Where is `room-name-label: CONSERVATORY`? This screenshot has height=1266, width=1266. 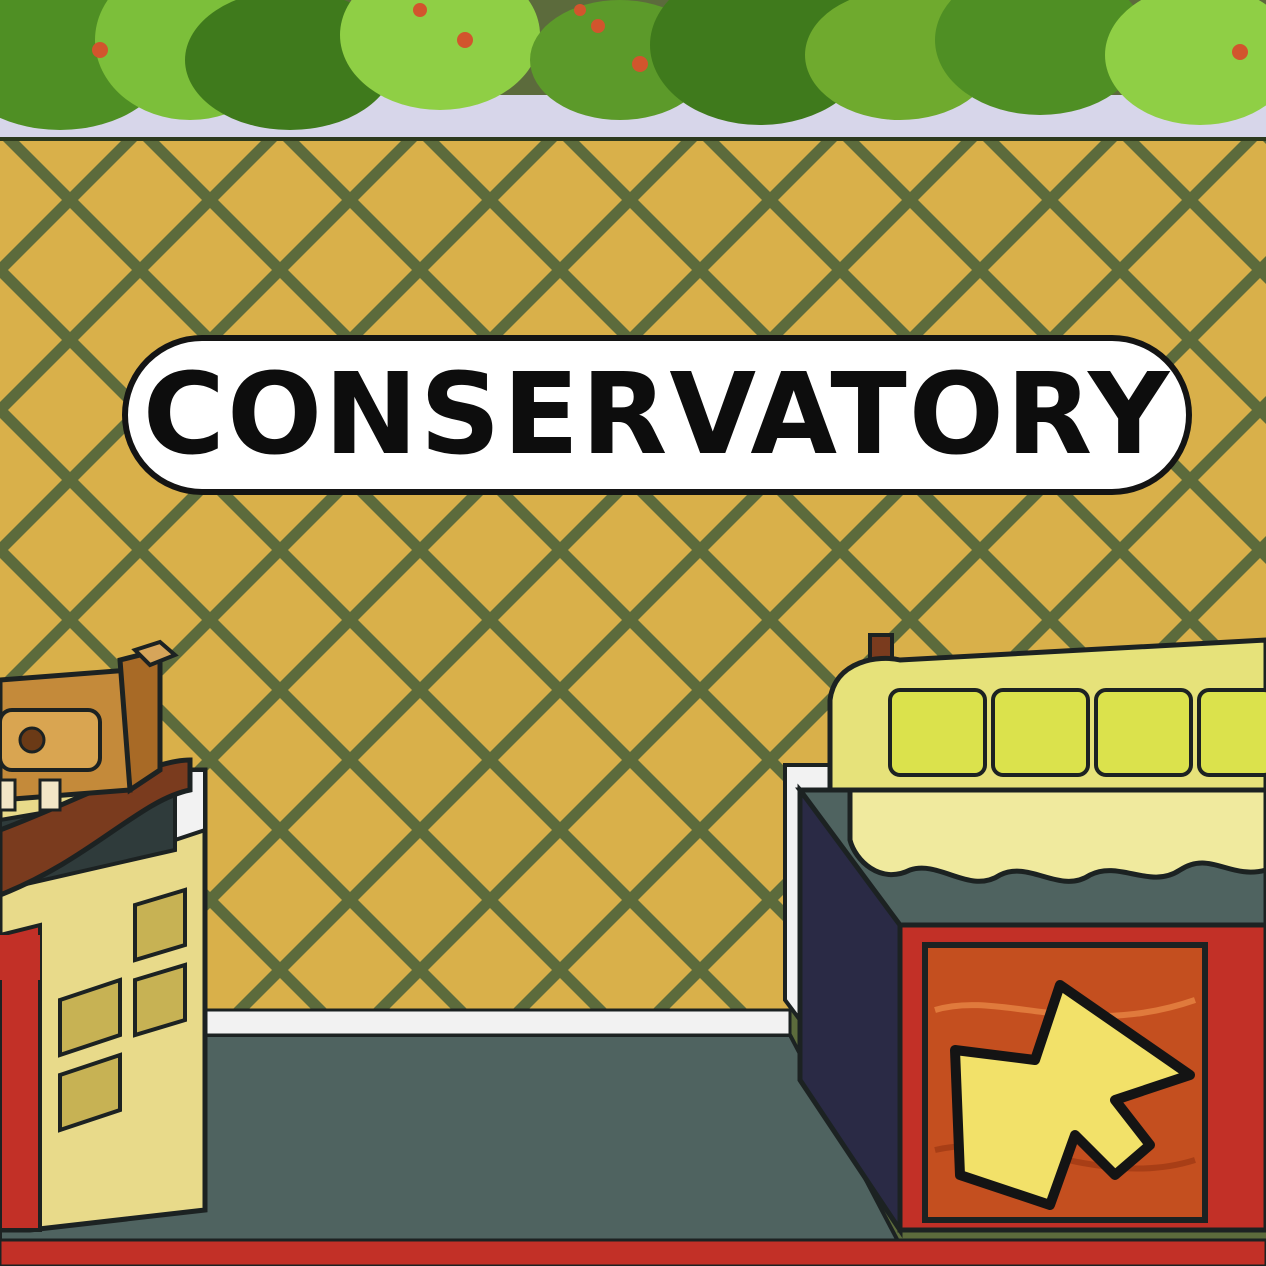 room-name-label: CONSERVATORY is located at coordinates (657, 415).